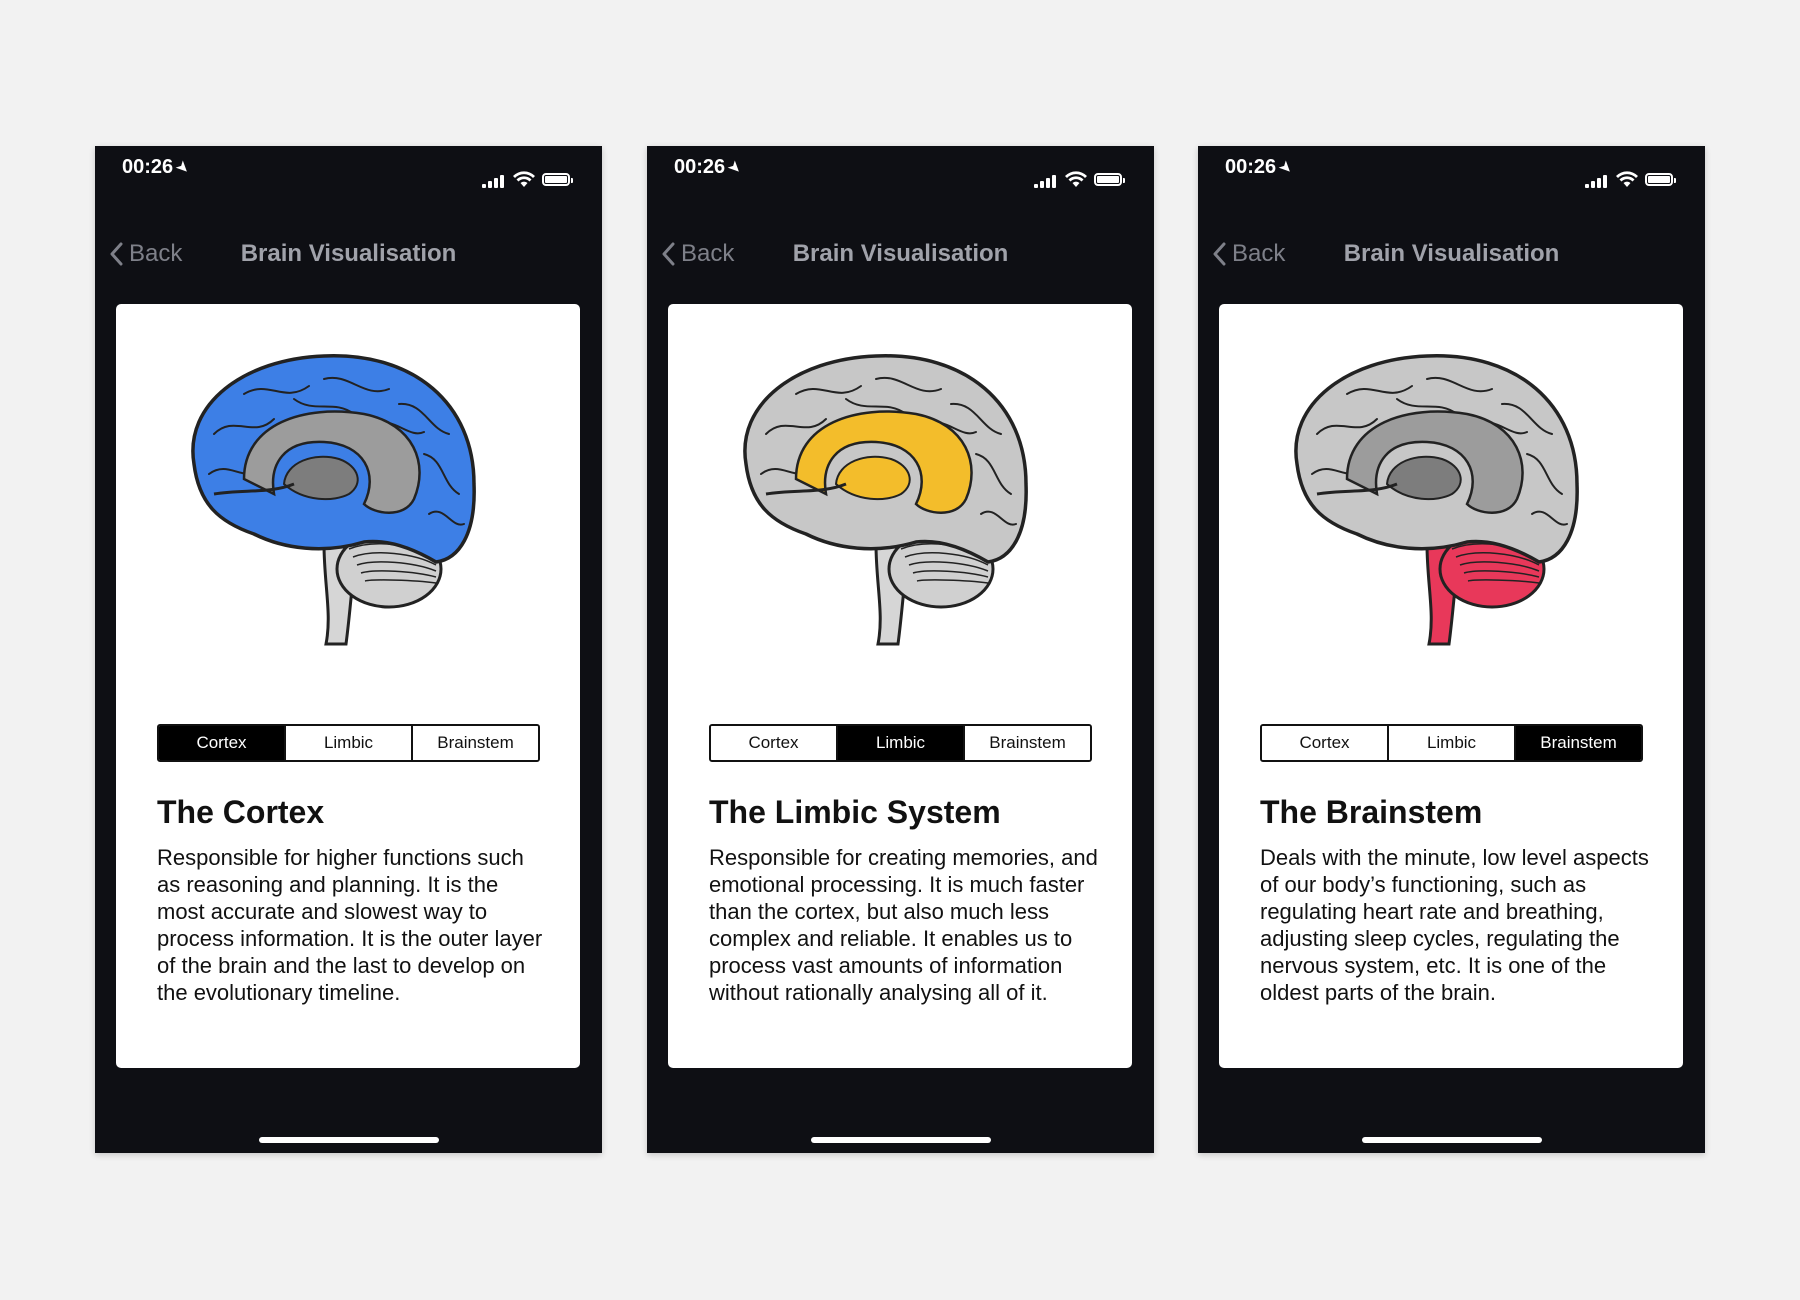  Describe the element at coordinates (241, 812) in the screenshot. I see `region-title: The Cortex` at that location.